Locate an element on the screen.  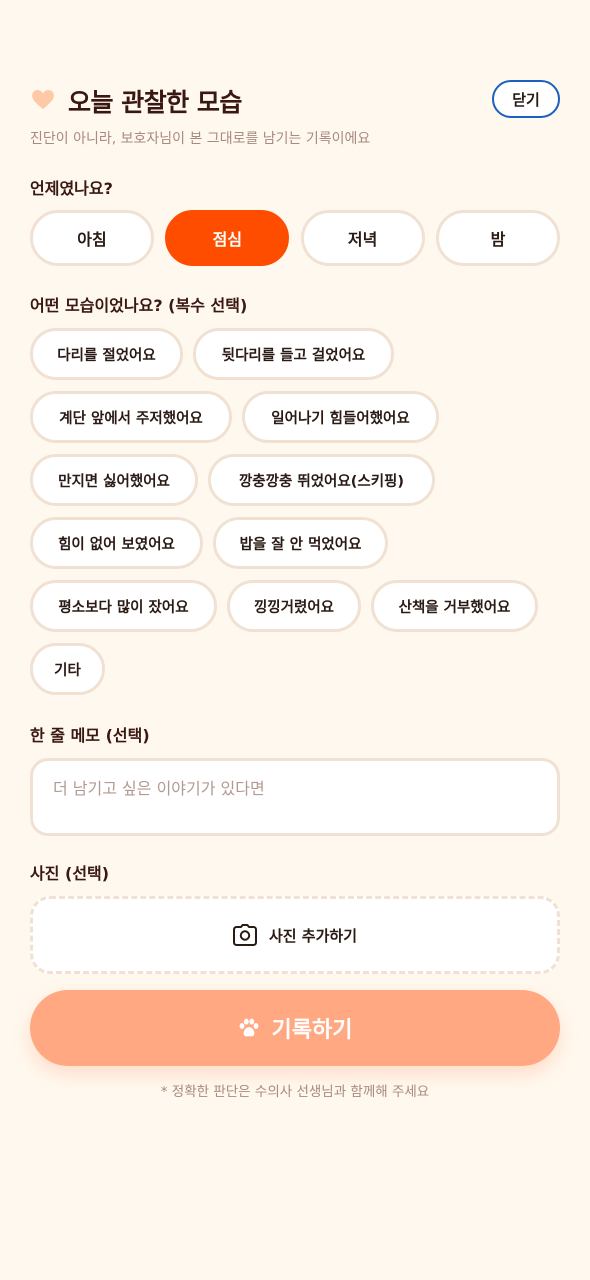
time-option-night: 밤 is located at coordinates (497, 238).